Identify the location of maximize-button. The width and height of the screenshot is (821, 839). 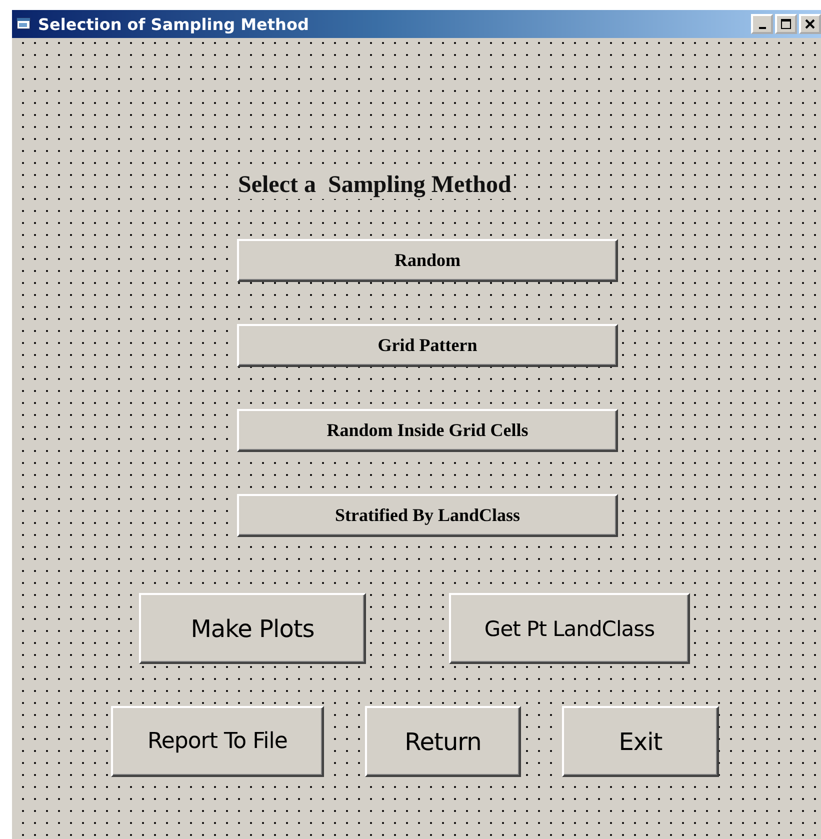
(786, 24).